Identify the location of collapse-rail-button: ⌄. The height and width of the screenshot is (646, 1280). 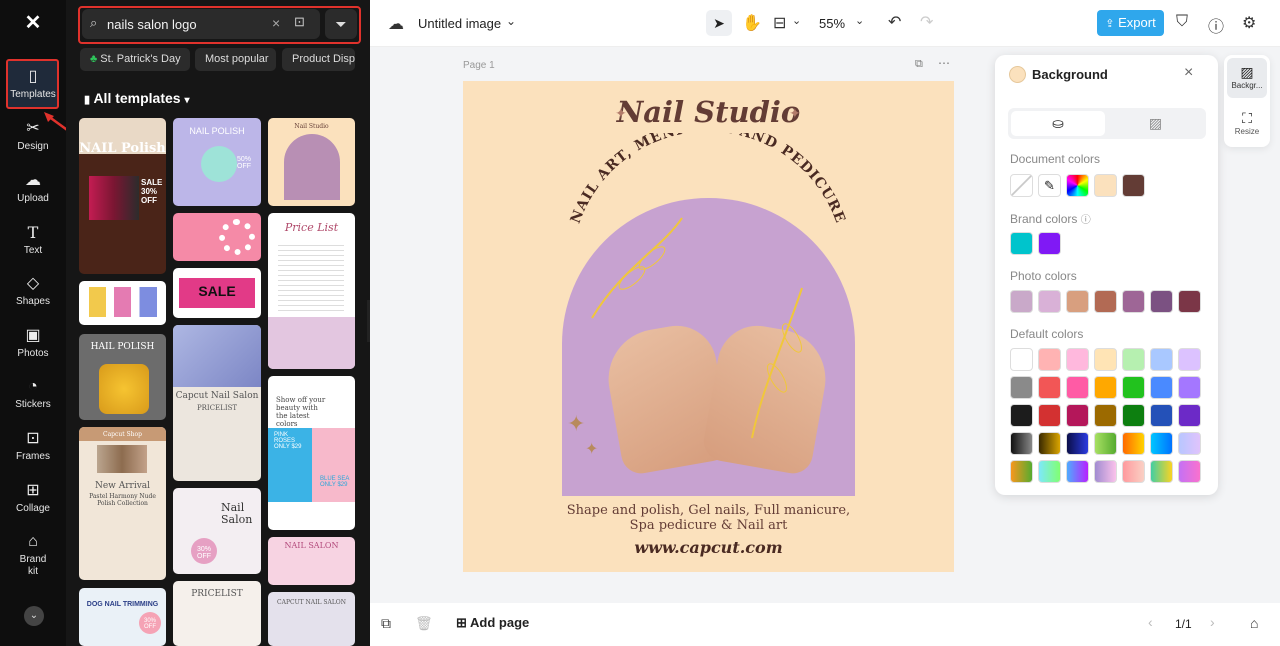
(34, 616).